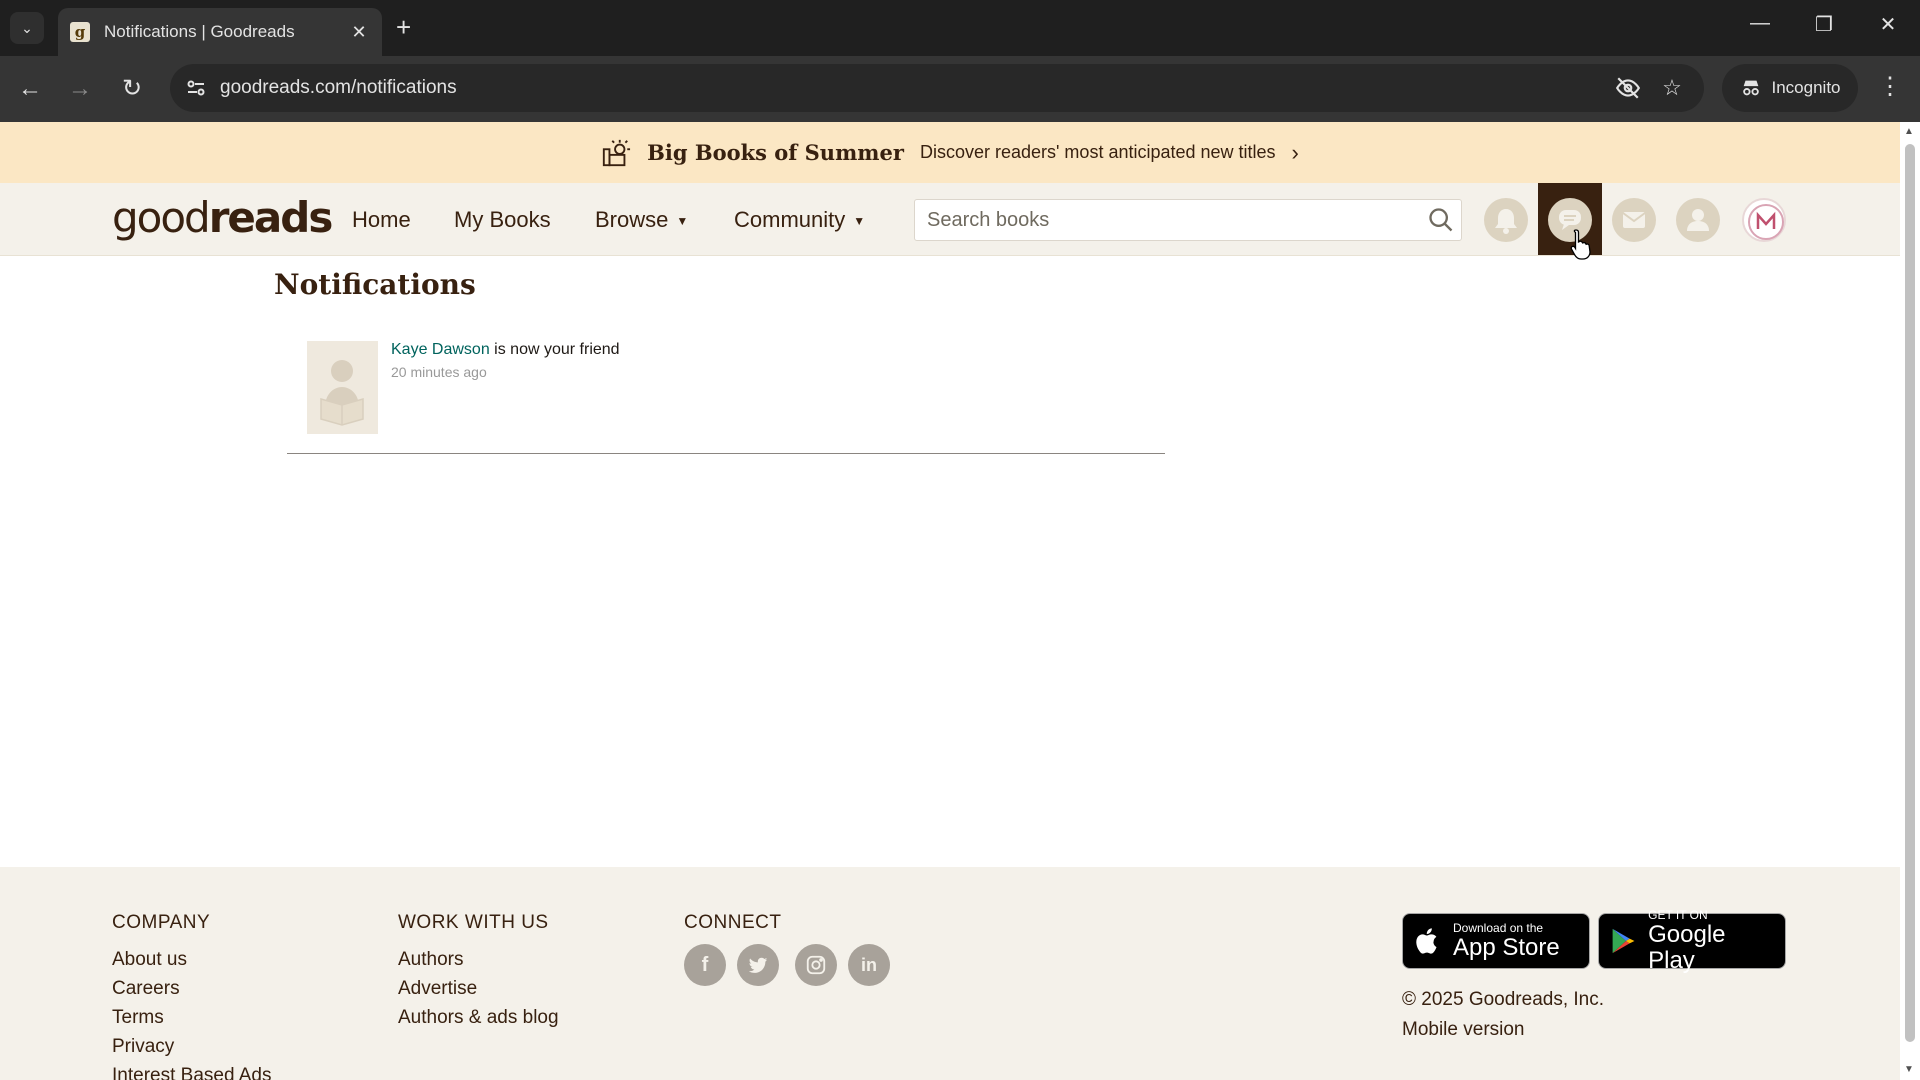 Image resolution: width=1920 pixels, height=1080 pixels. What do you see at coordinates (1155, 220) in the screenshot?
I see `search-input` at bounding box center [1155, 220].